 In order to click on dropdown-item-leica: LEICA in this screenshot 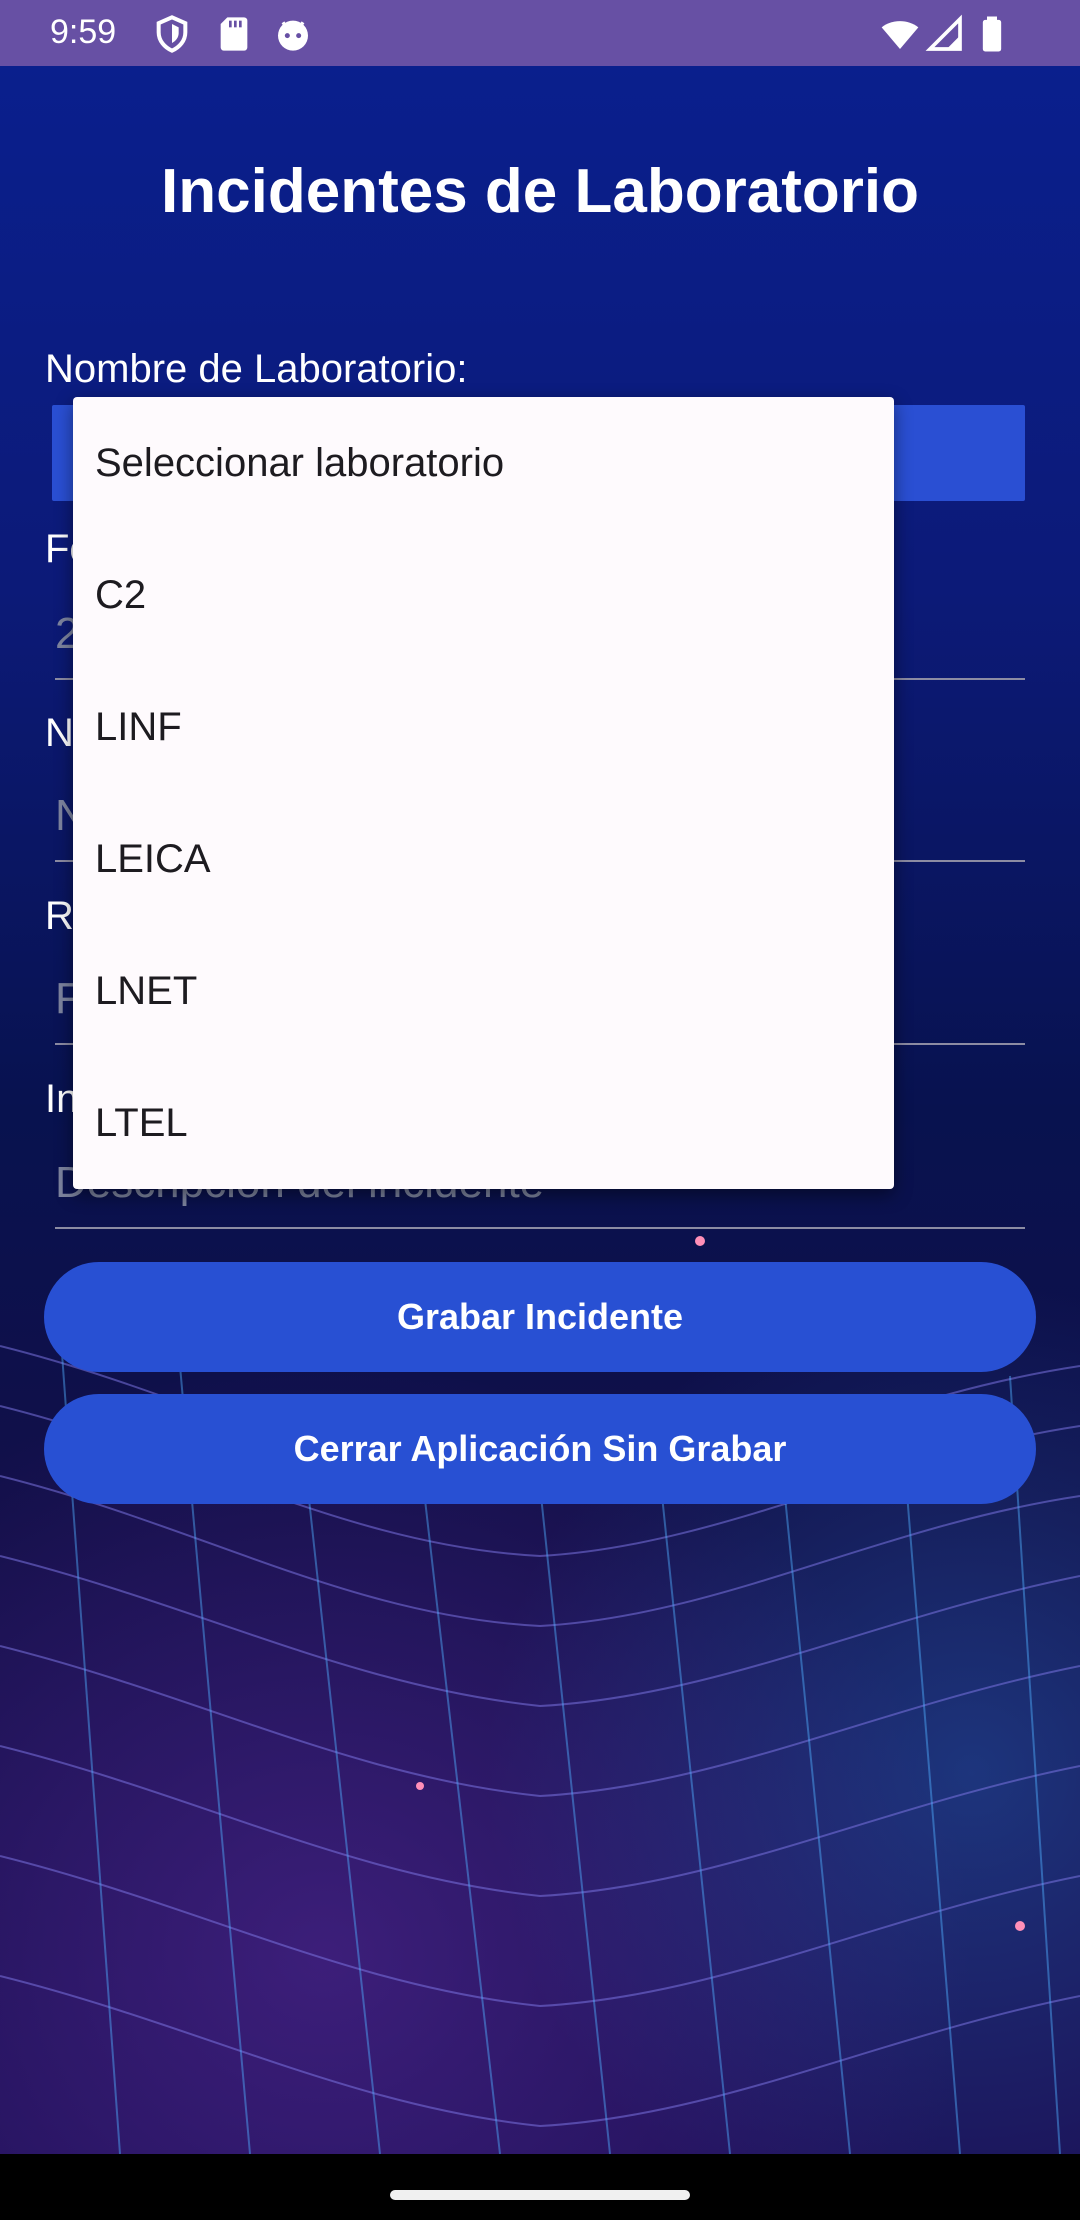, I will do `click(483, 859)`.